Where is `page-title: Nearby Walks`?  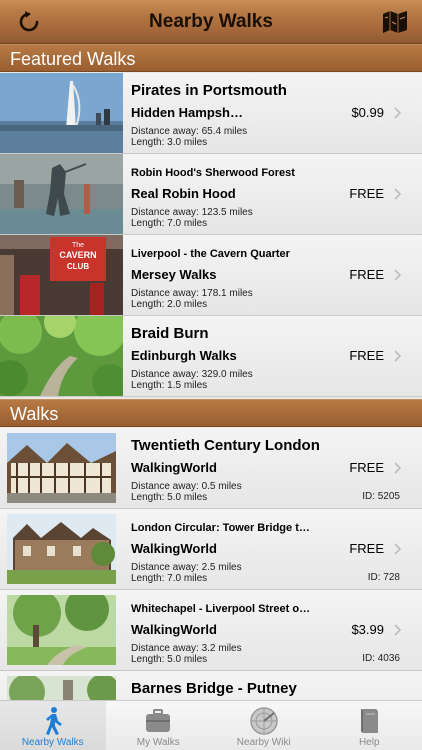
page-title: Nearby Walks is located at coordinates (211, 21).